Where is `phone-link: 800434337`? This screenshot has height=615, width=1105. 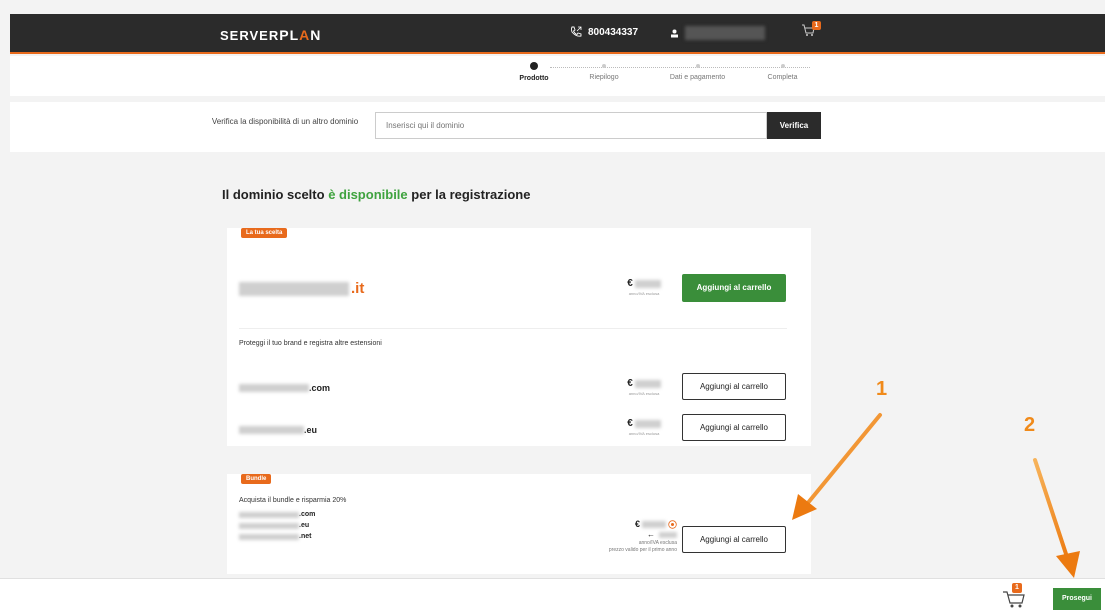
phone-link: 800434337 is located at coordinates (604, 32).